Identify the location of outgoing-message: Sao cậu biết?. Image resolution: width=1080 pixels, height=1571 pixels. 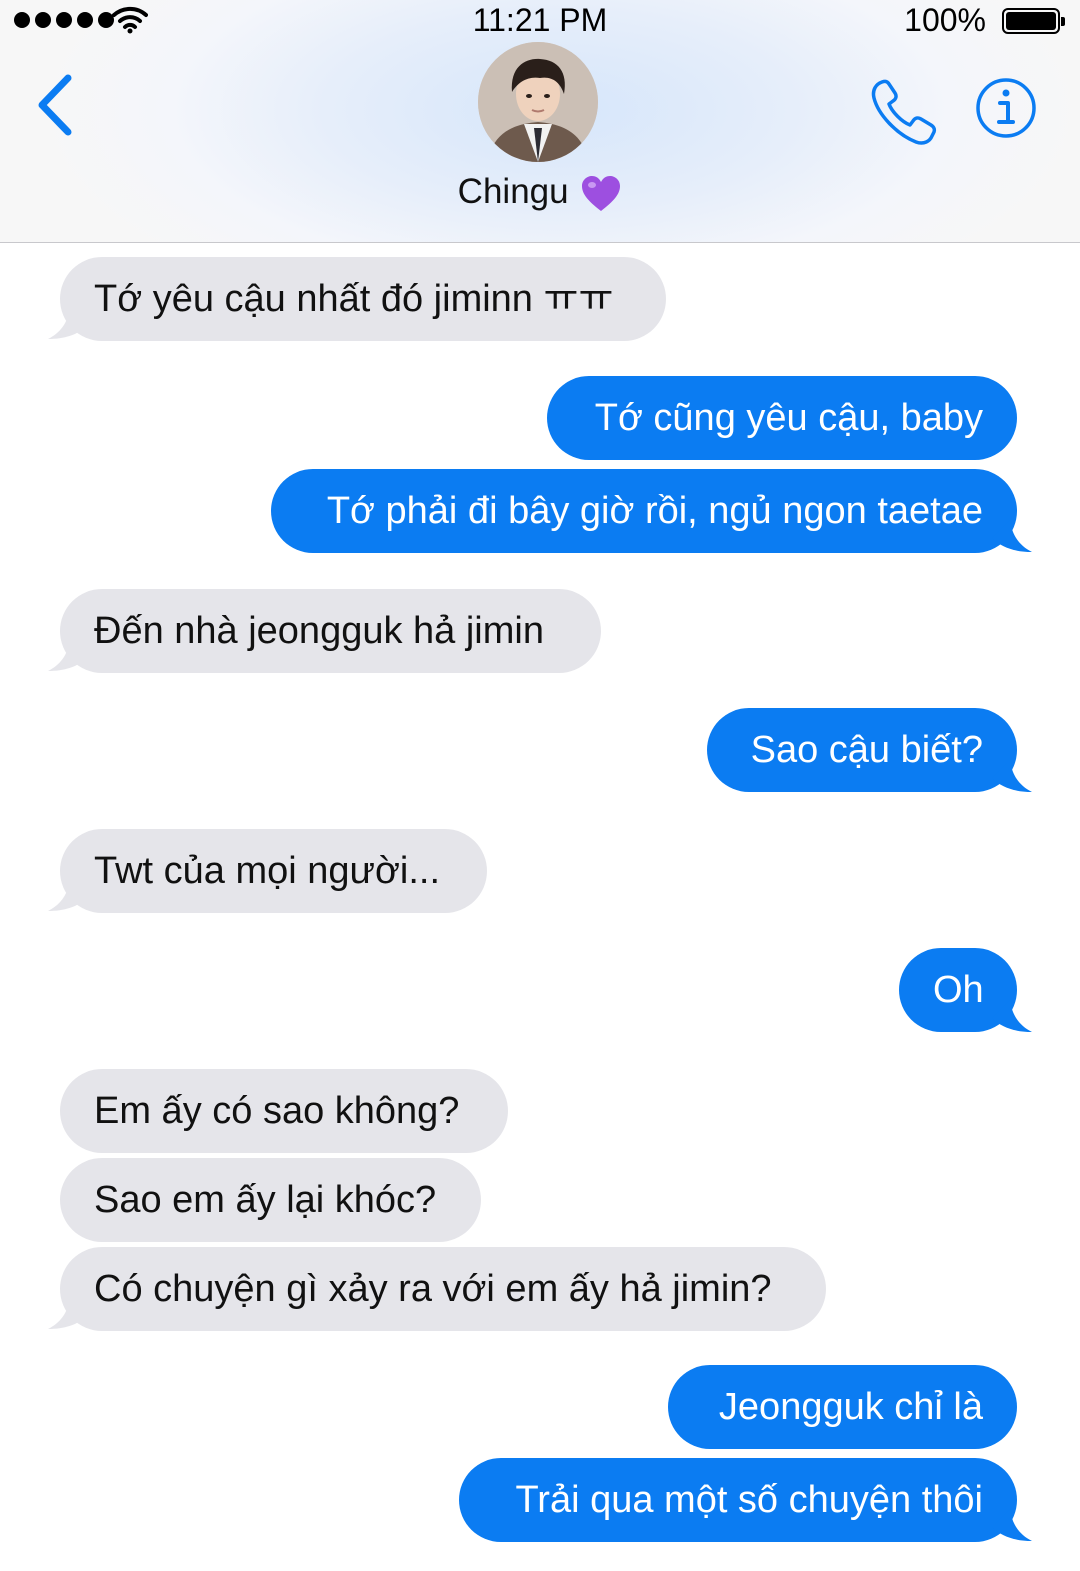
(862, 750).